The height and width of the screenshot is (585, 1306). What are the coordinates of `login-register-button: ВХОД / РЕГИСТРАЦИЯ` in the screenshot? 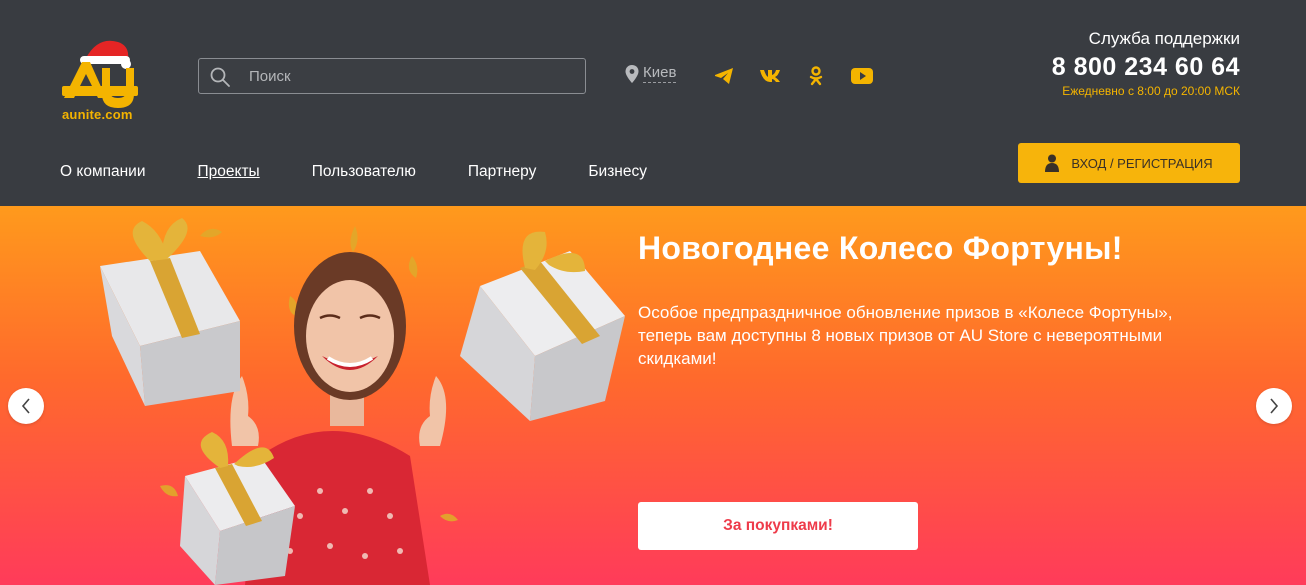 It's located at (1129, 163).